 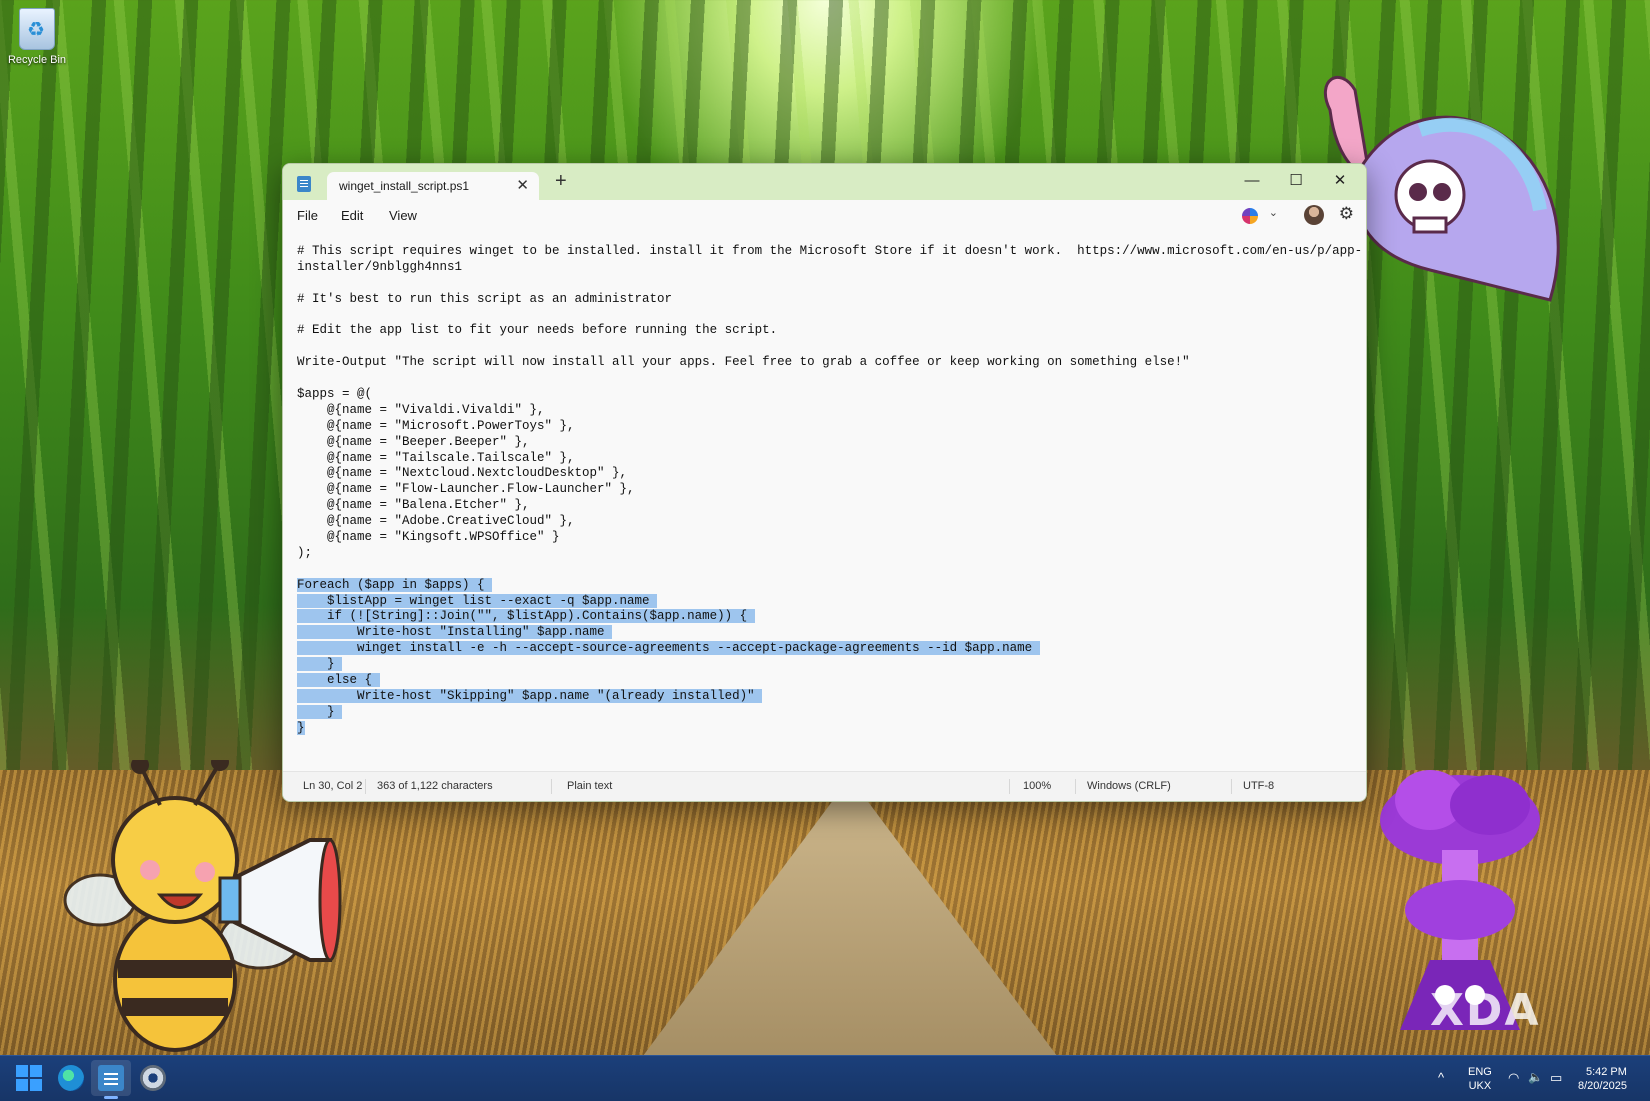 I want to click on text-format: Plain text, so click(x=590, y=786).